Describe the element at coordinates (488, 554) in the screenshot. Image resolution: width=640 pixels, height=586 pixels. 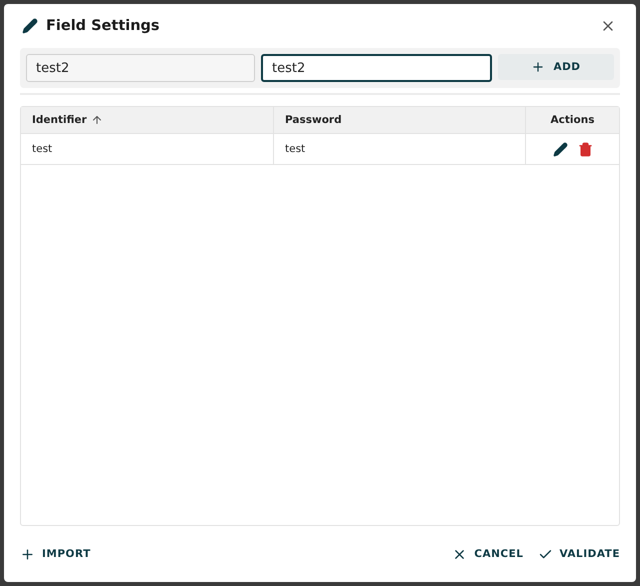
I see `cancel-button: CANCEL` at that location.